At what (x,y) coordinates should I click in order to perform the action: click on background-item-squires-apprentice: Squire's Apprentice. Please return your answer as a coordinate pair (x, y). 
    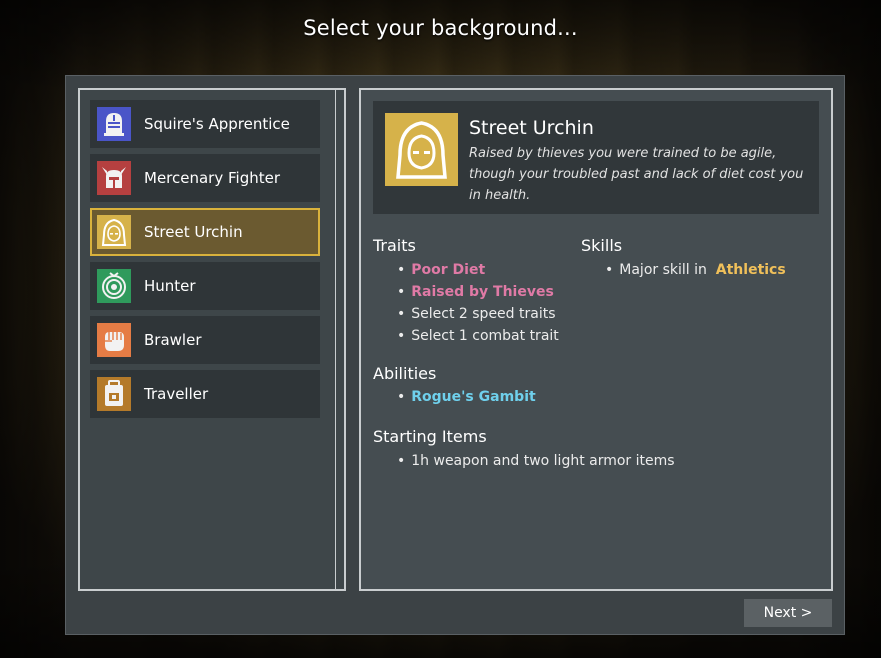
    Looking at the image, I should click on (205, 124).